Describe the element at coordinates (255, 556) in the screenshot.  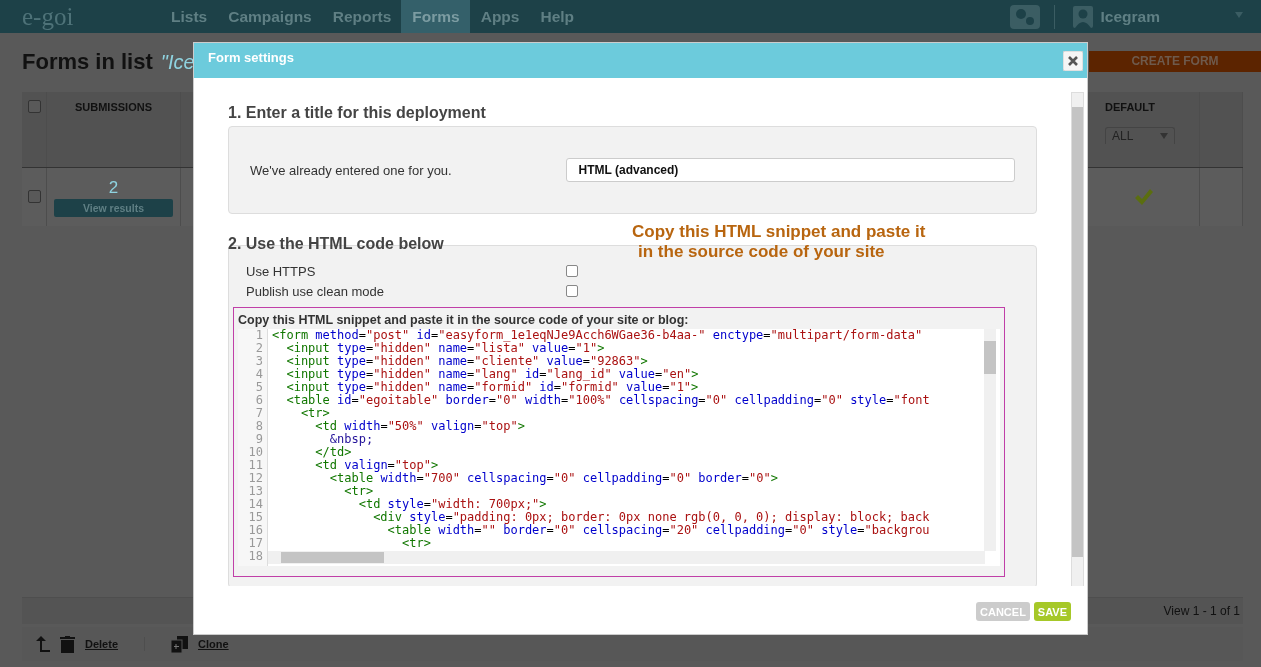
I see `line-number: 18` at that location.